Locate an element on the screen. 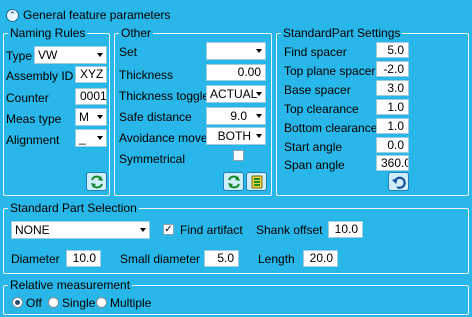  diameter-field: 10.0 is located at coordinates (83, 258).